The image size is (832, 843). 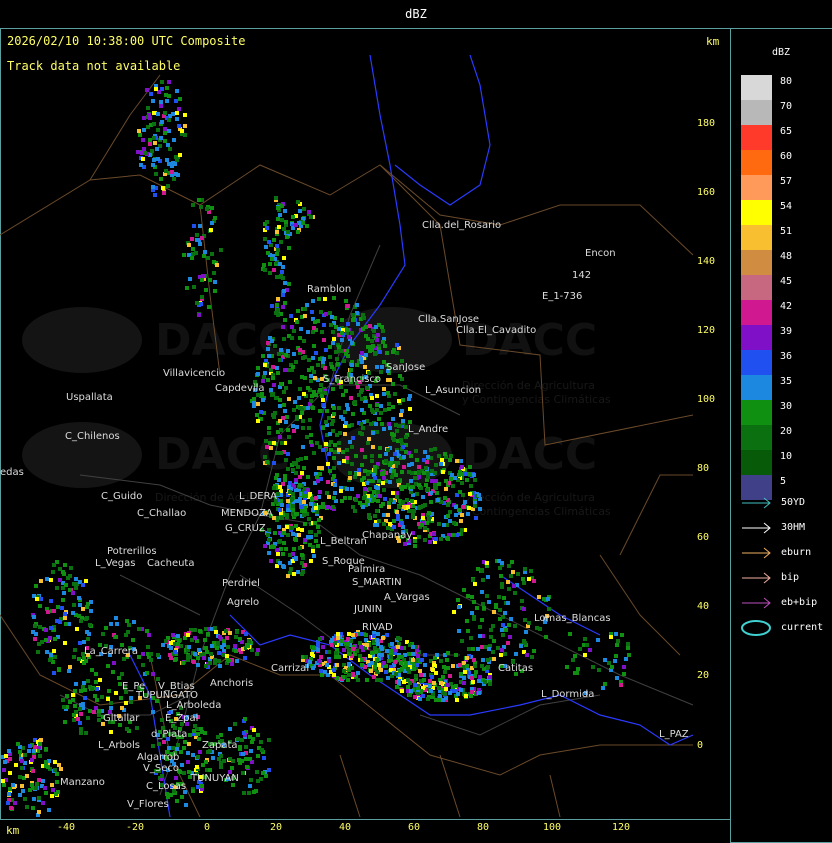 I want to click on track-legend-label: eb+bip, so click(x=799, y=602).